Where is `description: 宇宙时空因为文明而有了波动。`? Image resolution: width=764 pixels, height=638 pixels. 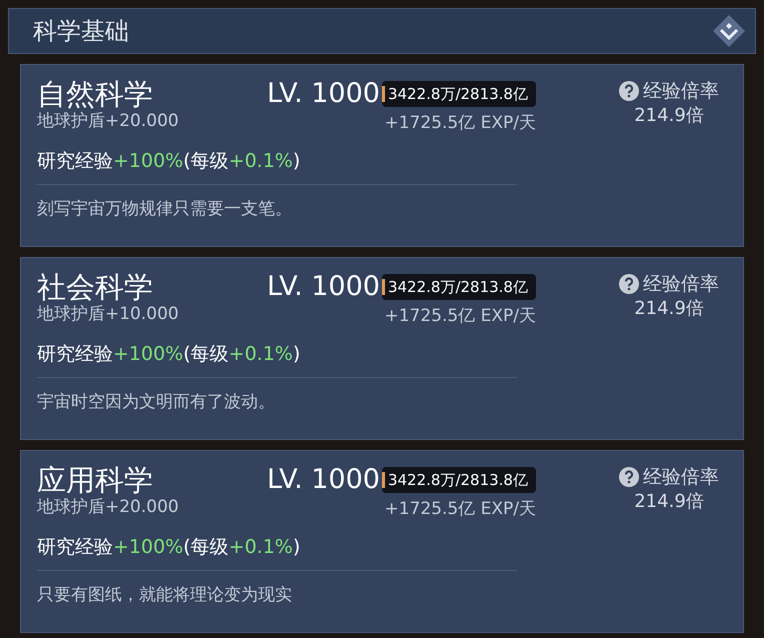
description: 宇宙时空因为文明而有了波动。 is located at coordinates (156, 402).